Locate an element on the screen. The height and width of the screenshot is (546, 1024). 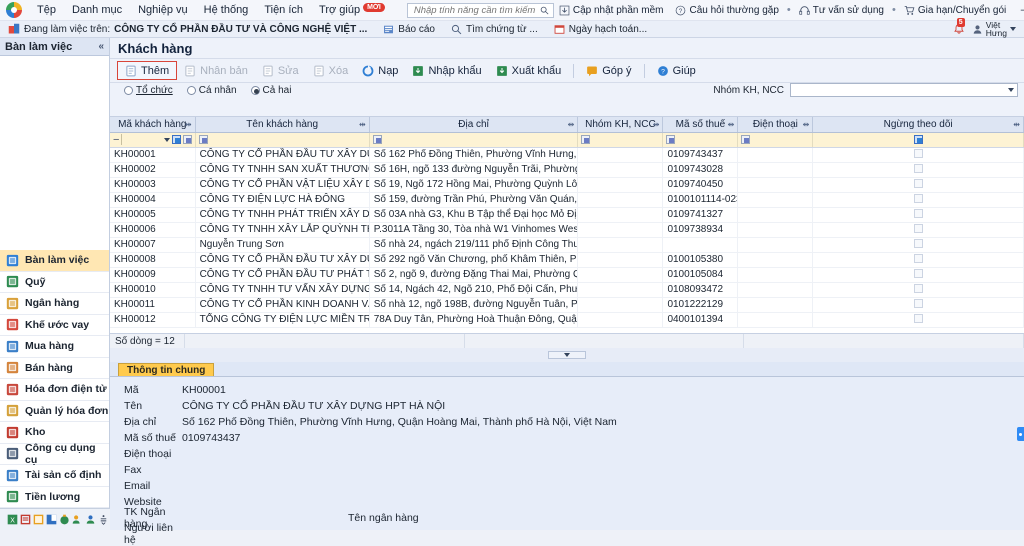
action-bao-cao: Báo cáo is located at coordinates (409, 29).